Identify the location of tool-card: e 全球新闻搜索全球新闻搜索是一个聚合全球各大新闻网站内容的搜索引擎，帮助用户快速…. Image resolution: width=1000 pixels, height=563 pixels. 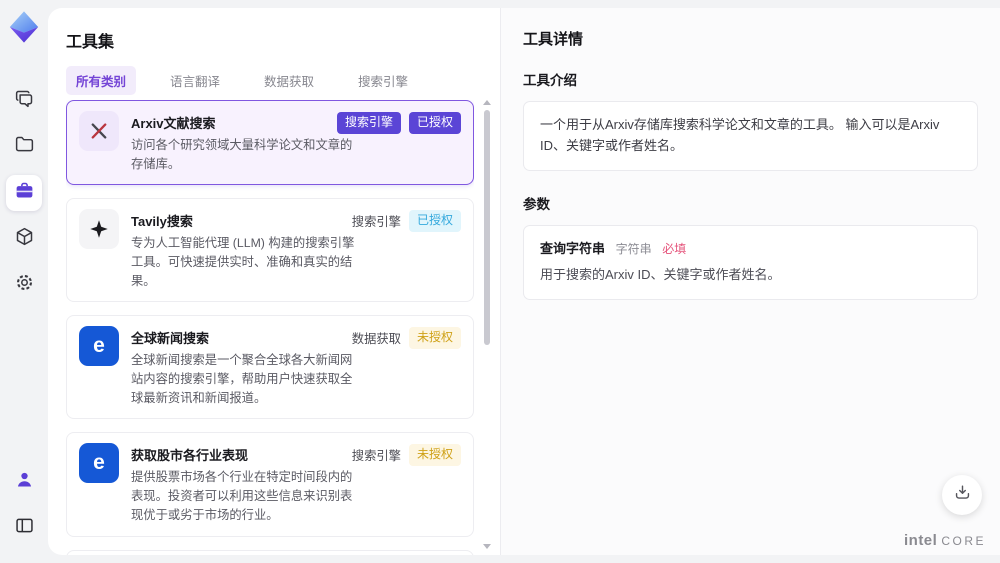
(270, 367).